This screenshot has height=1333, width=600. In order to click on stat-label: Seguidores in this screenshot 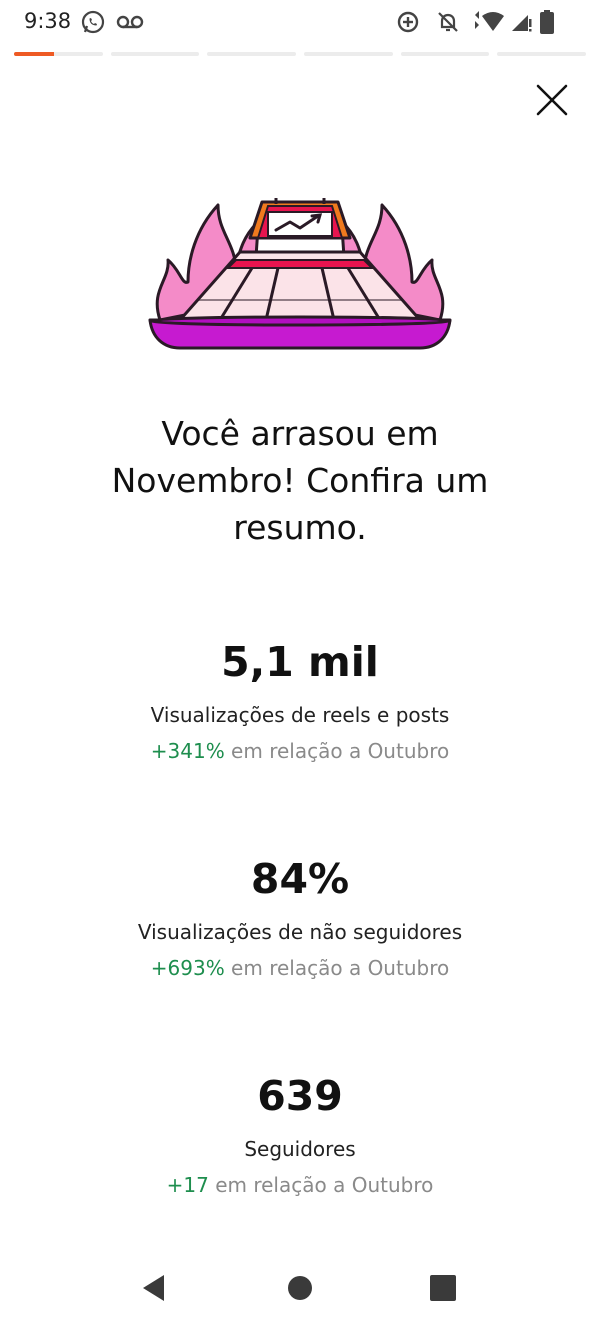, I will do `click(300, 1149)`.